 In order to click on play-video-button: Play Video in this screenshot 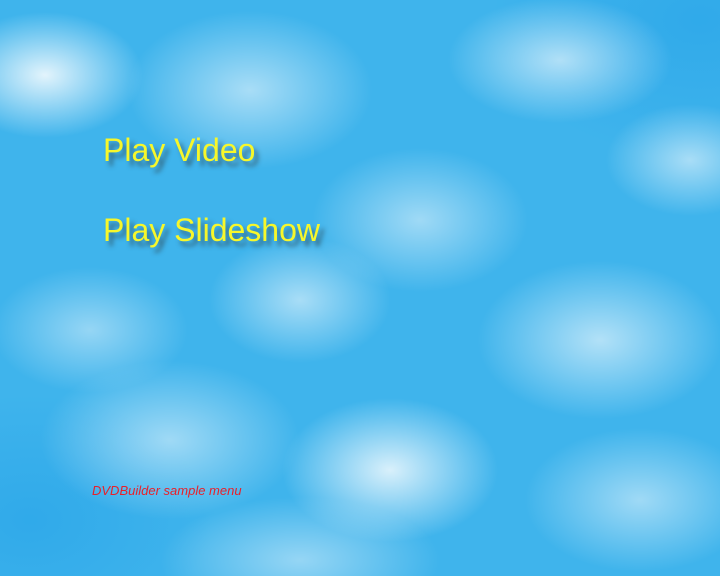, I will do `click(179, 150)`.